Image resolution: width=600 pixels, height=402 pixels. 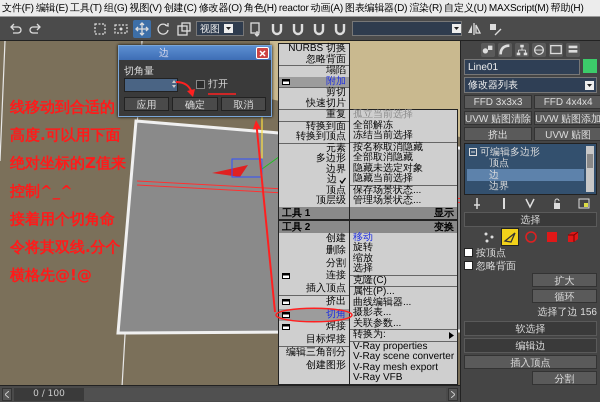 What do you see at coordinates (184, 29) in the screenshot?
I see `scale-icon` at bounding box center [184, 29].